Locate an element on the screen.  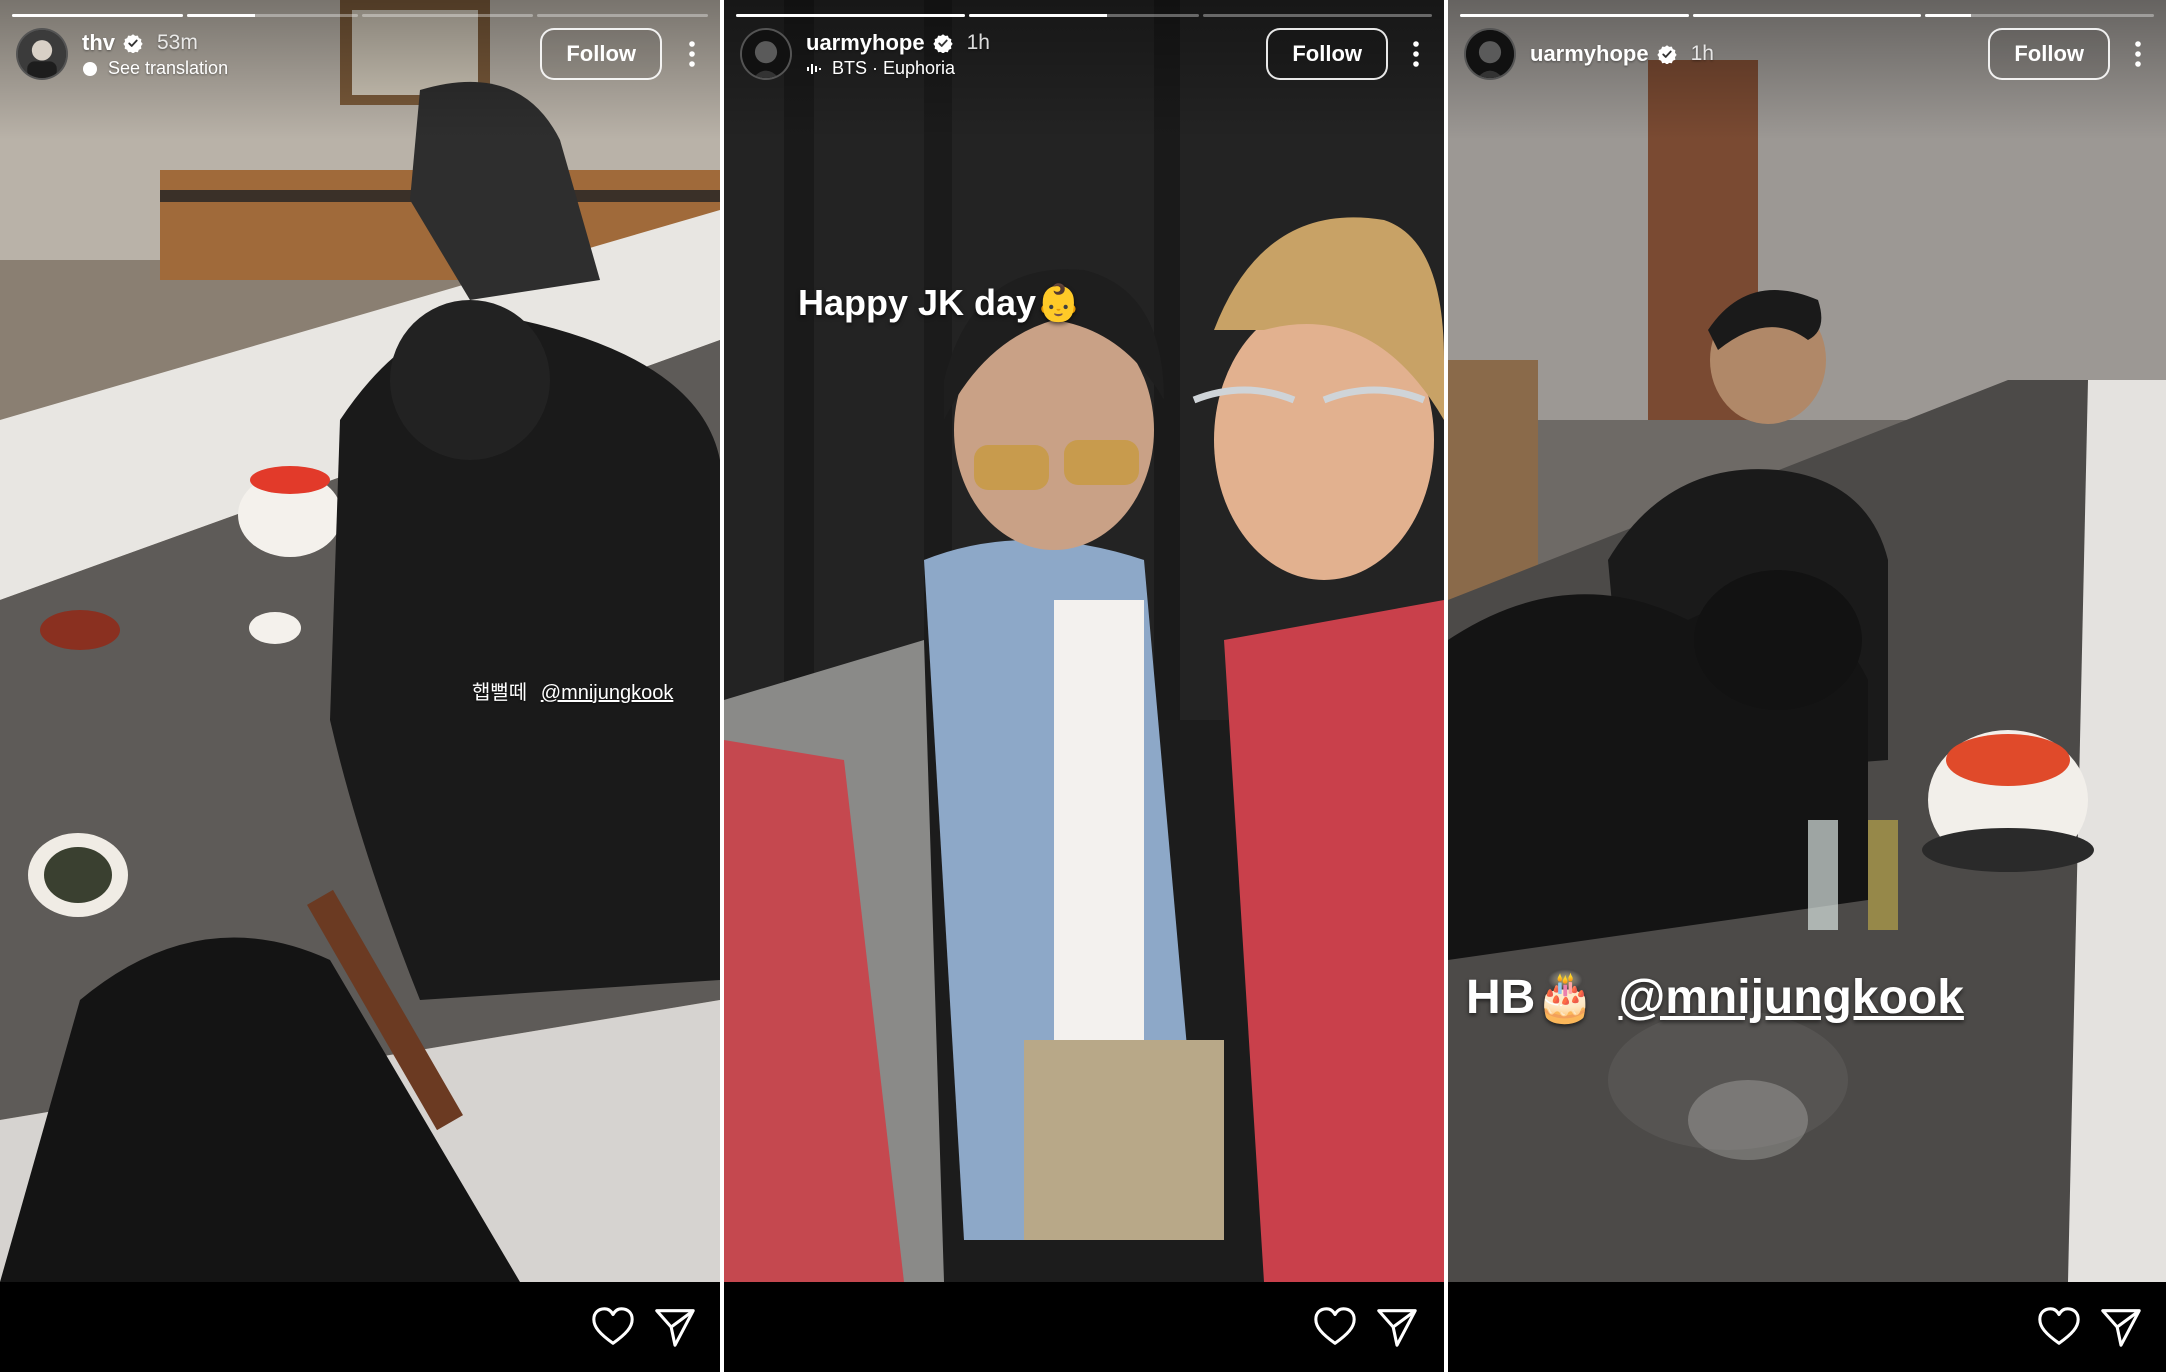
see-translation-label: See translation is located at coordinates (168, 68).